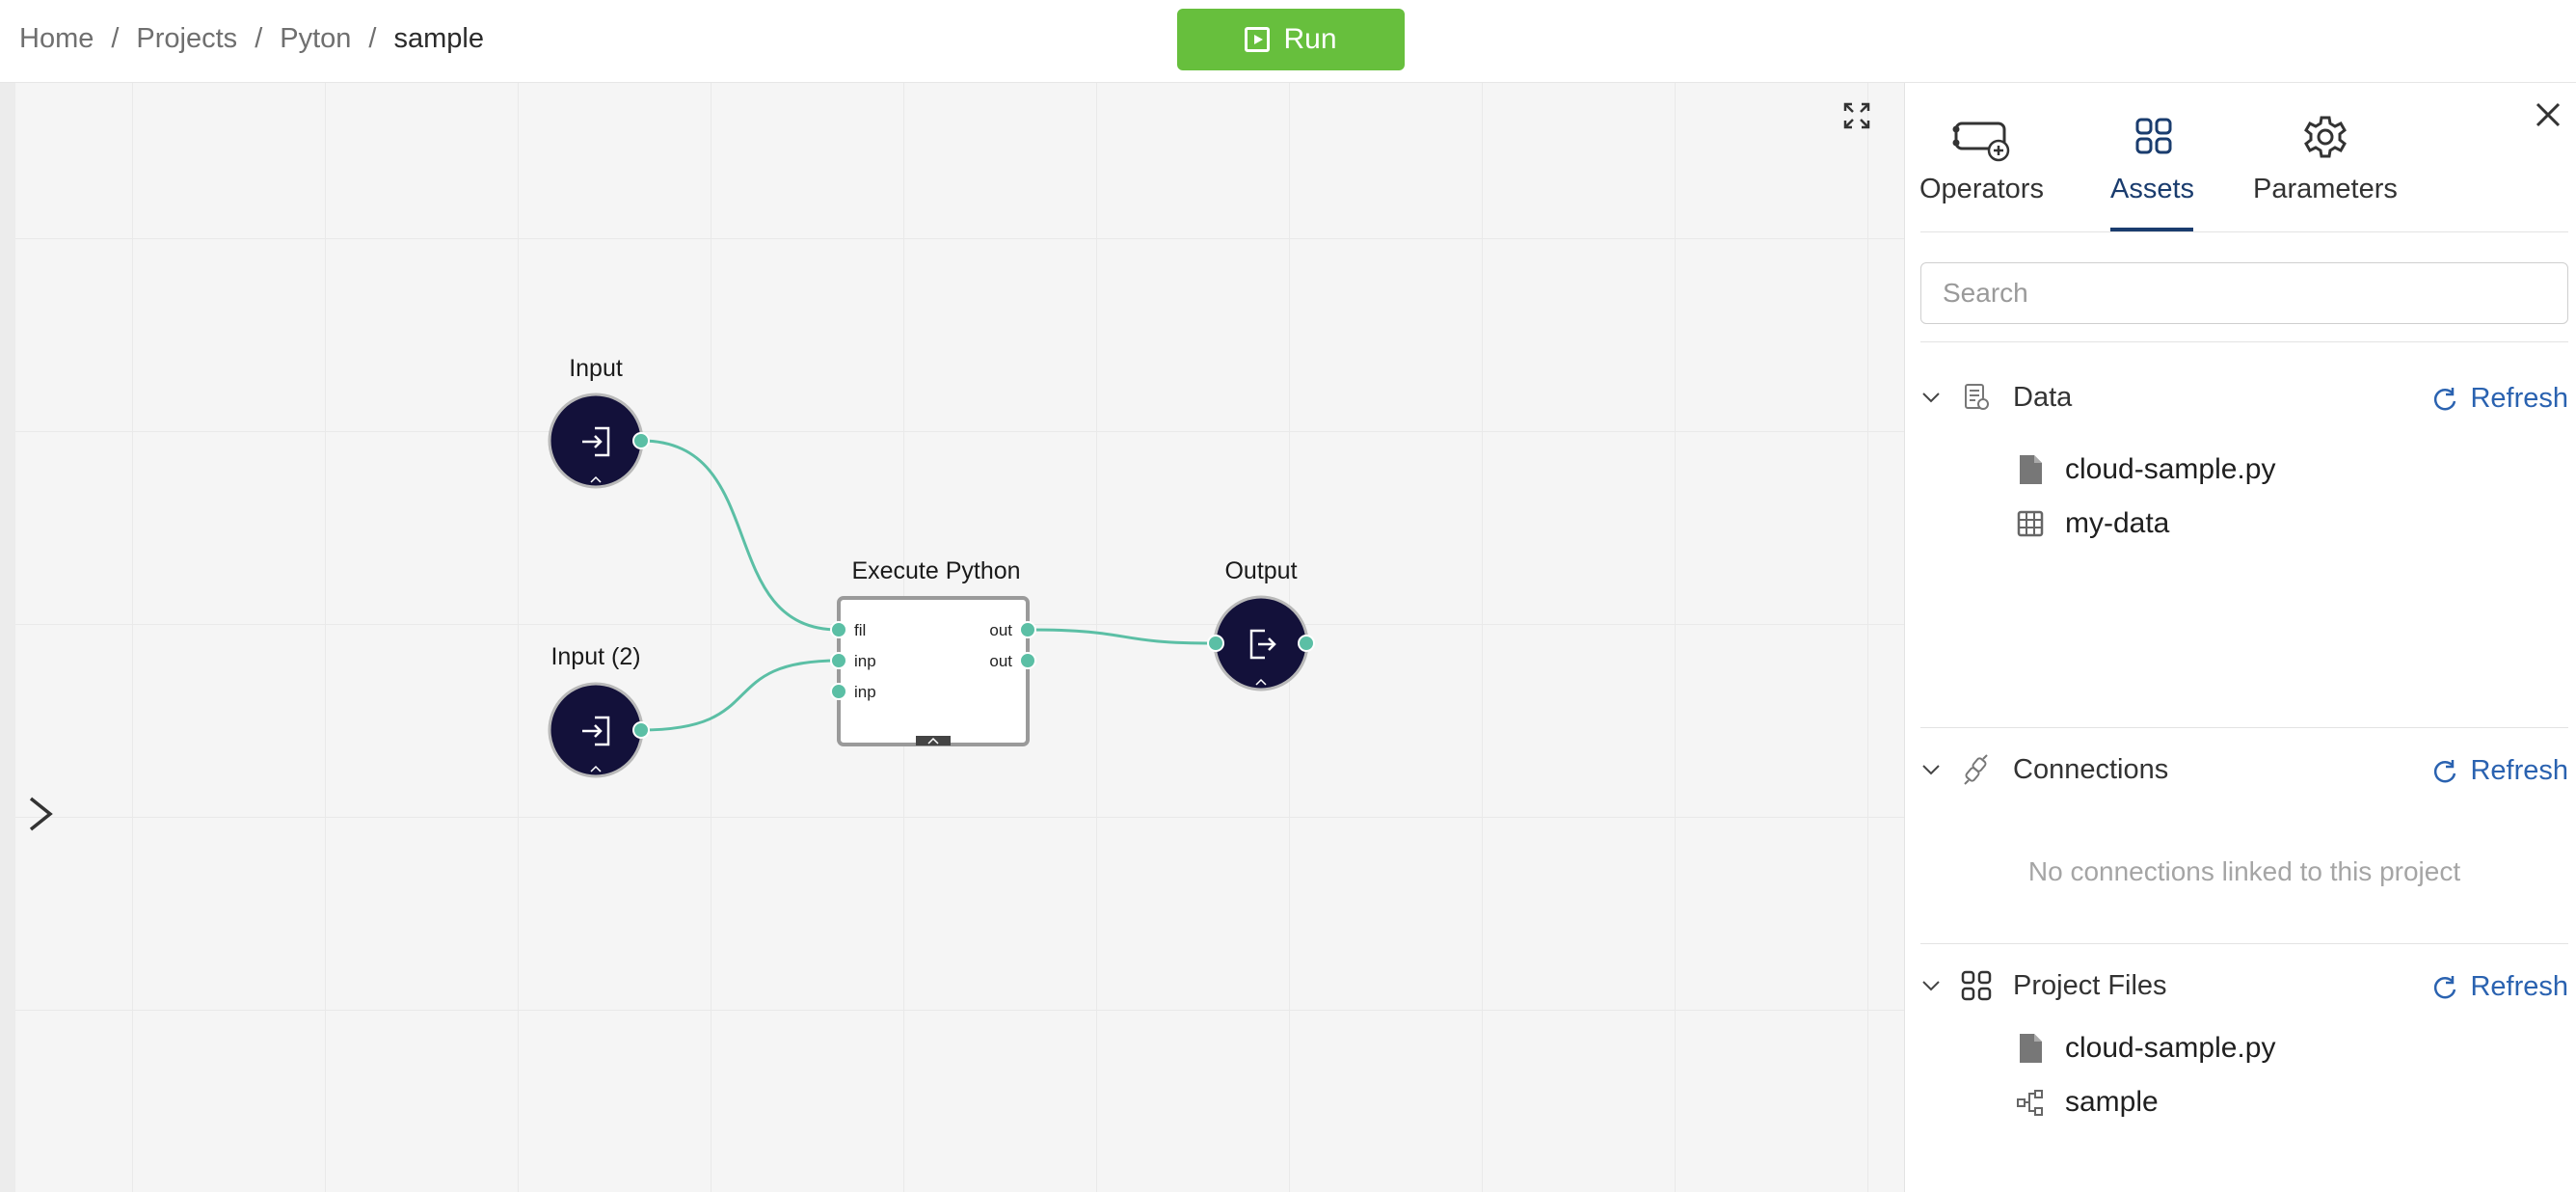 This screenshot has height=1192, width=2576. I want to click on tab-parameters-label: Parameters, so click(2325, 189).